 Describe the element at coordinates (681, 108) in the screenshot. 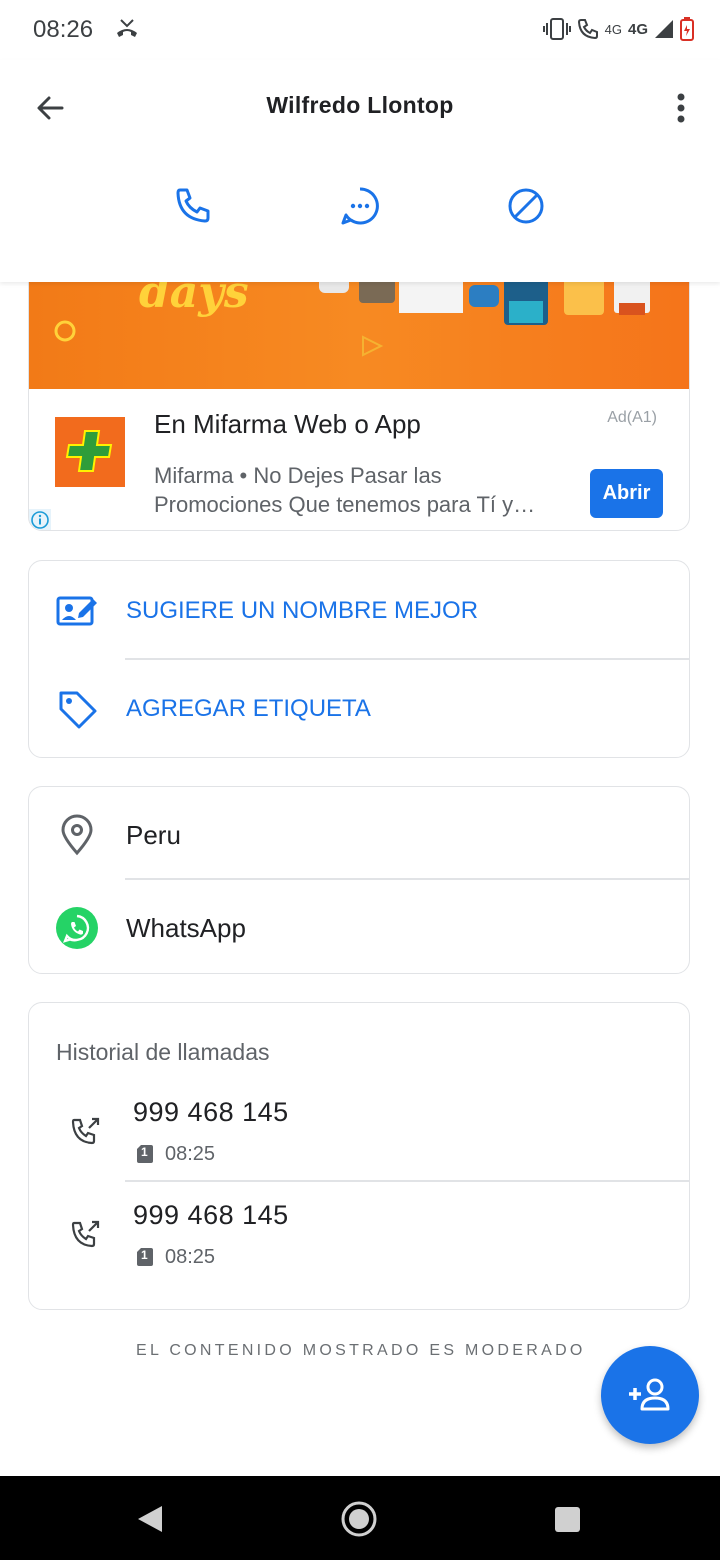

I see `more-options-icon` at that location.